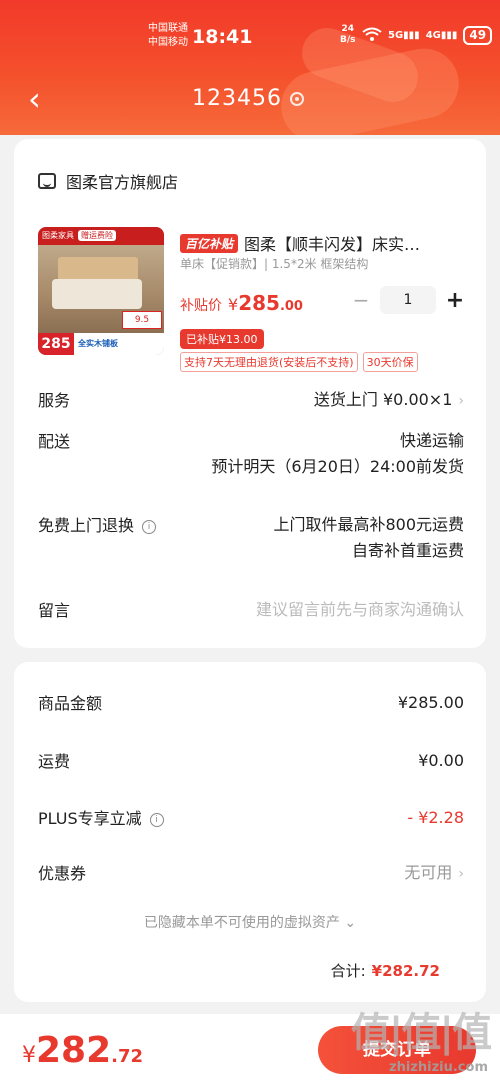 The height and width of the screenshot is (1083, 500). What do you see at coordinates (97, 294) in the screenshot?
I see `bed-mattress` at bounding box center [97, 294].